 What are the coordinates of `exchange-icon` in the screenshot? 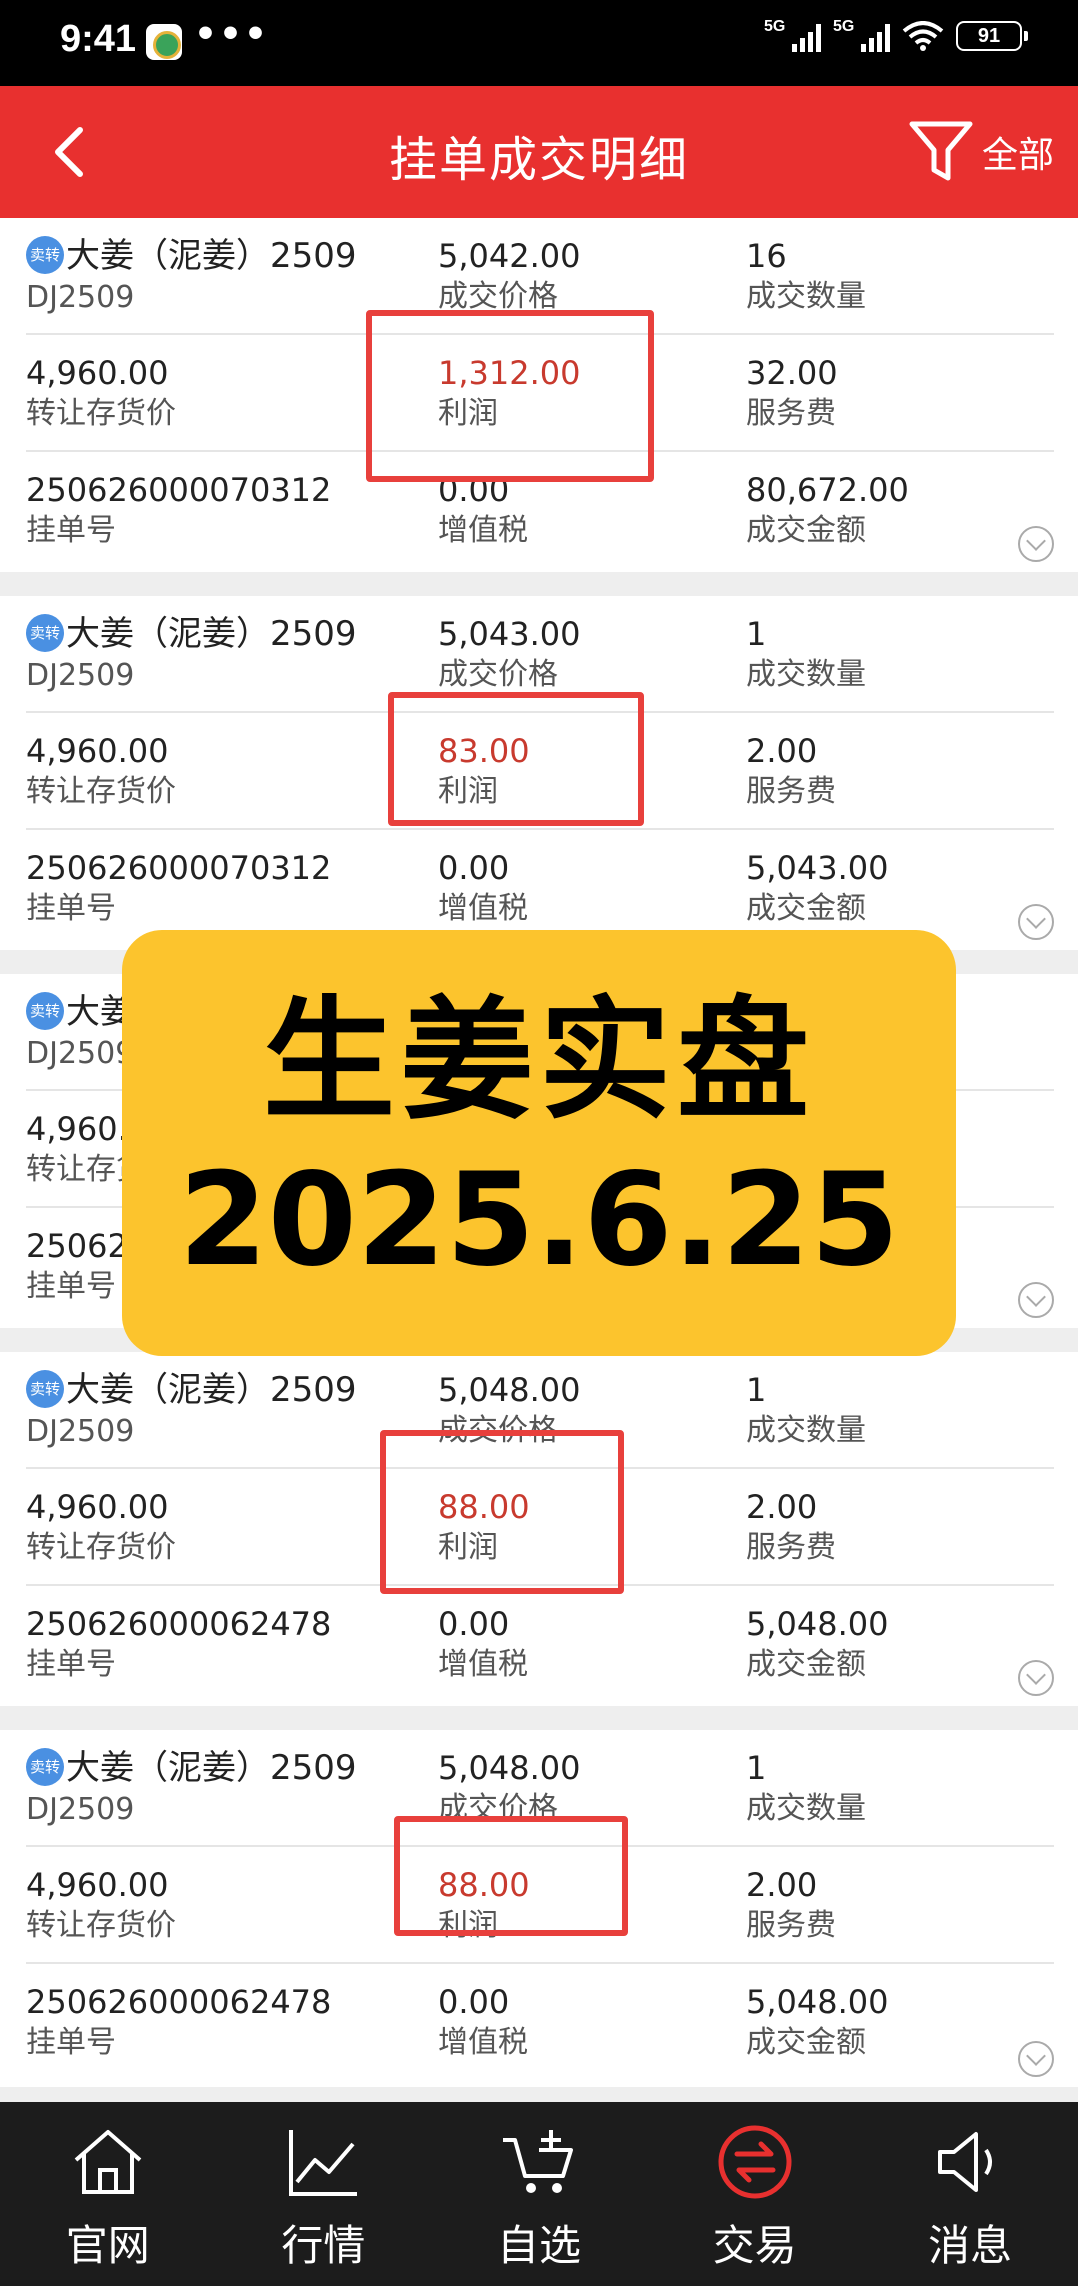 It's located at (755, 2162).